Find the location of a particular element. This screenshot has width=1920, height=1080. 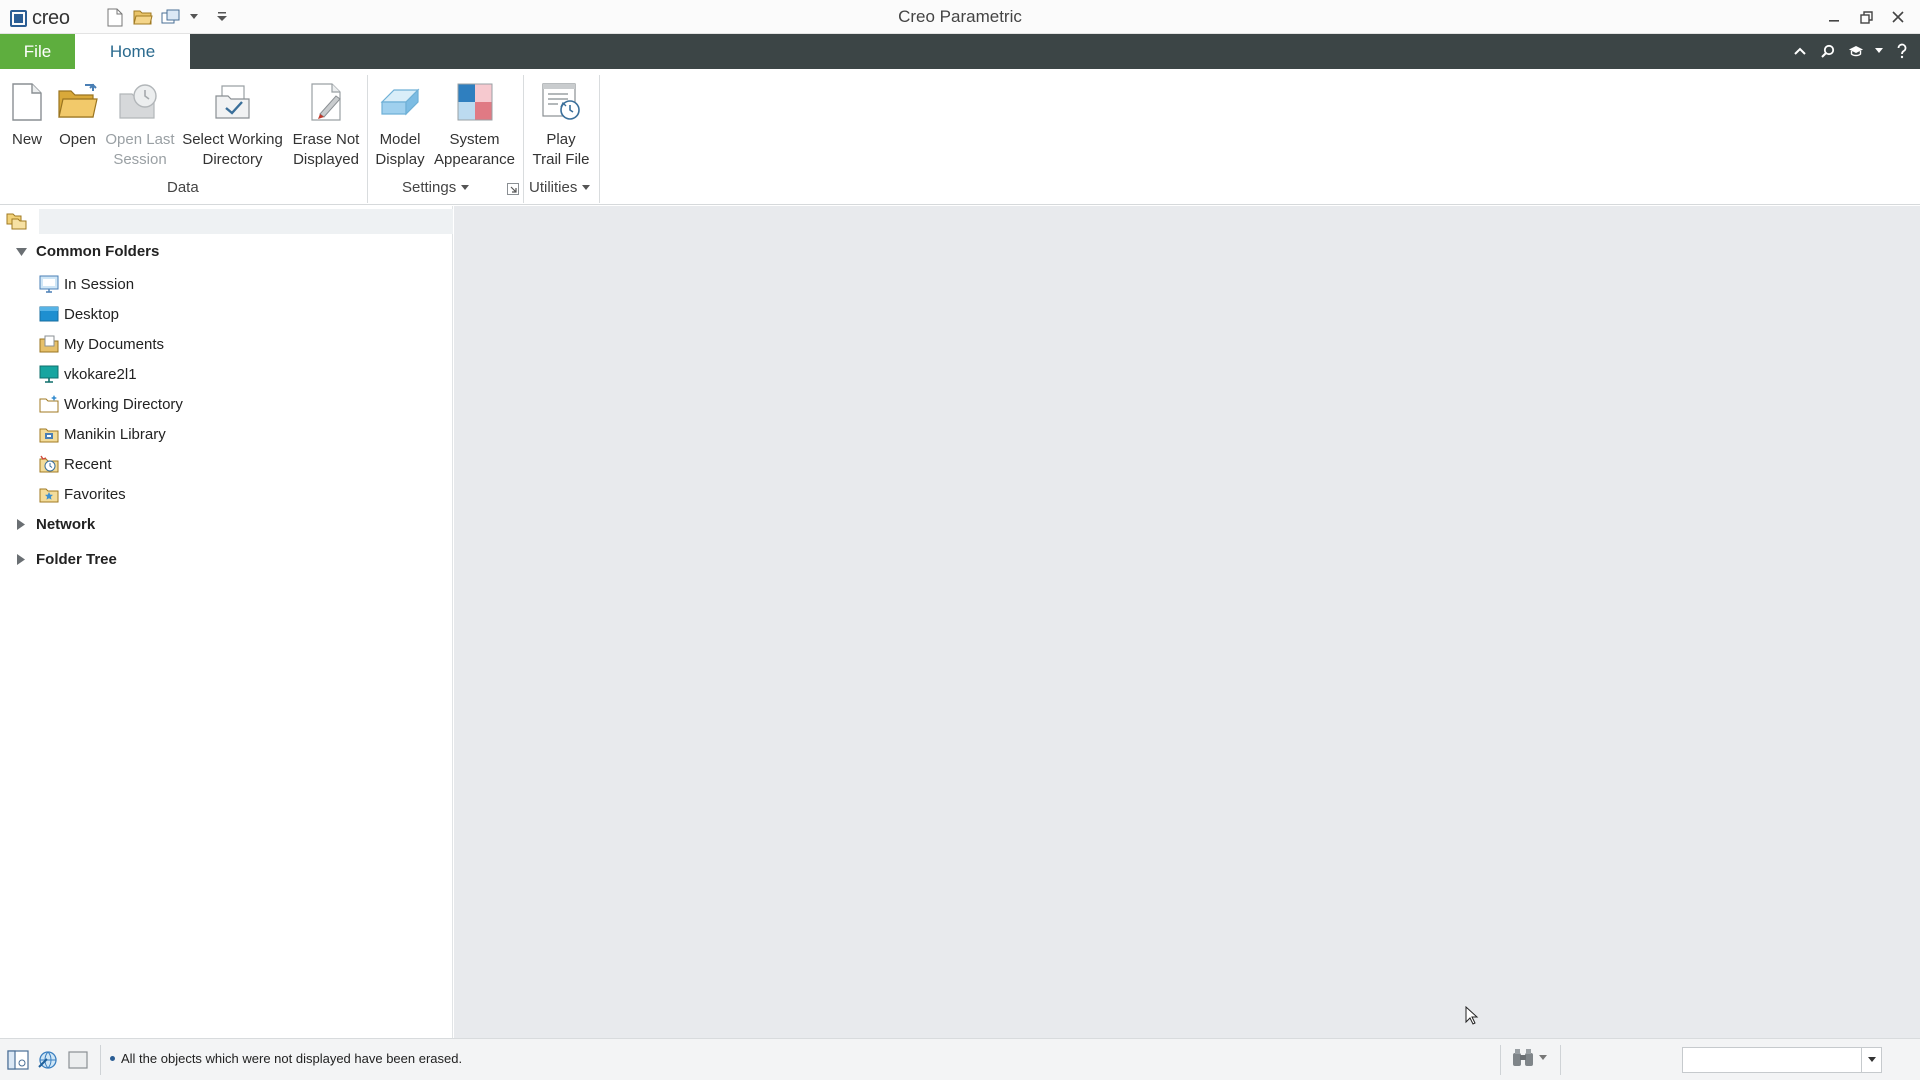

folder-browser-icon is located at coordinates (17, 223).